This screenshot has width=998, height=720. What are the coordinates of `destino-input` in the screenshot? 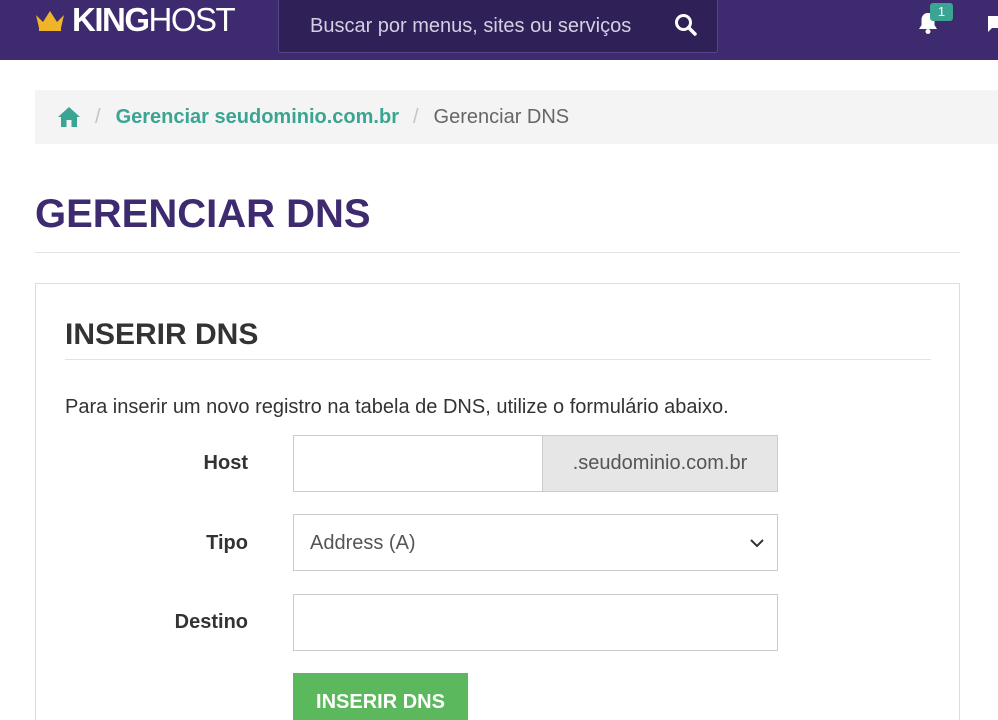 It's located at (535, 622).